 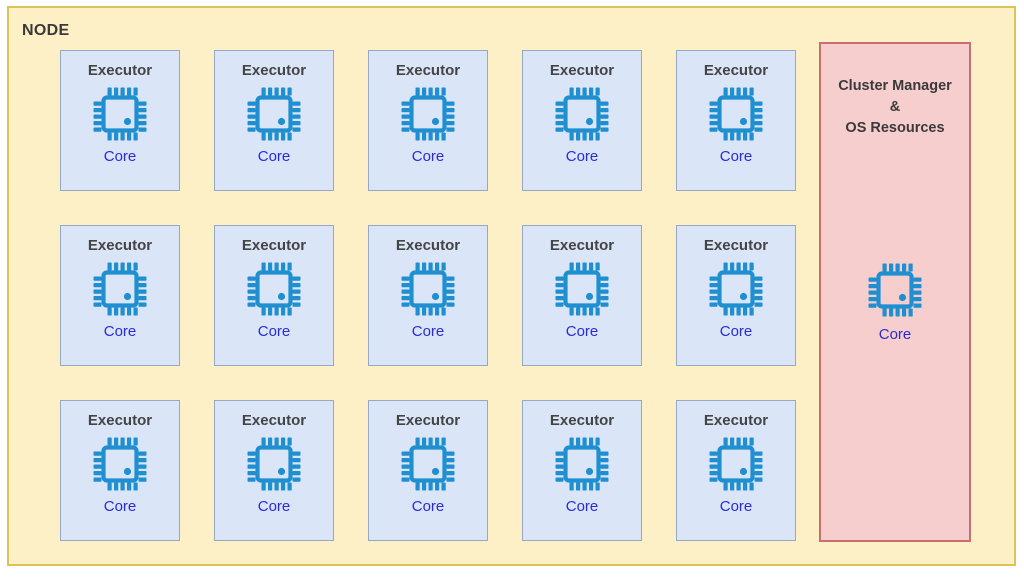 I want to click on node-title: NODE, so click(x=46, y=30).